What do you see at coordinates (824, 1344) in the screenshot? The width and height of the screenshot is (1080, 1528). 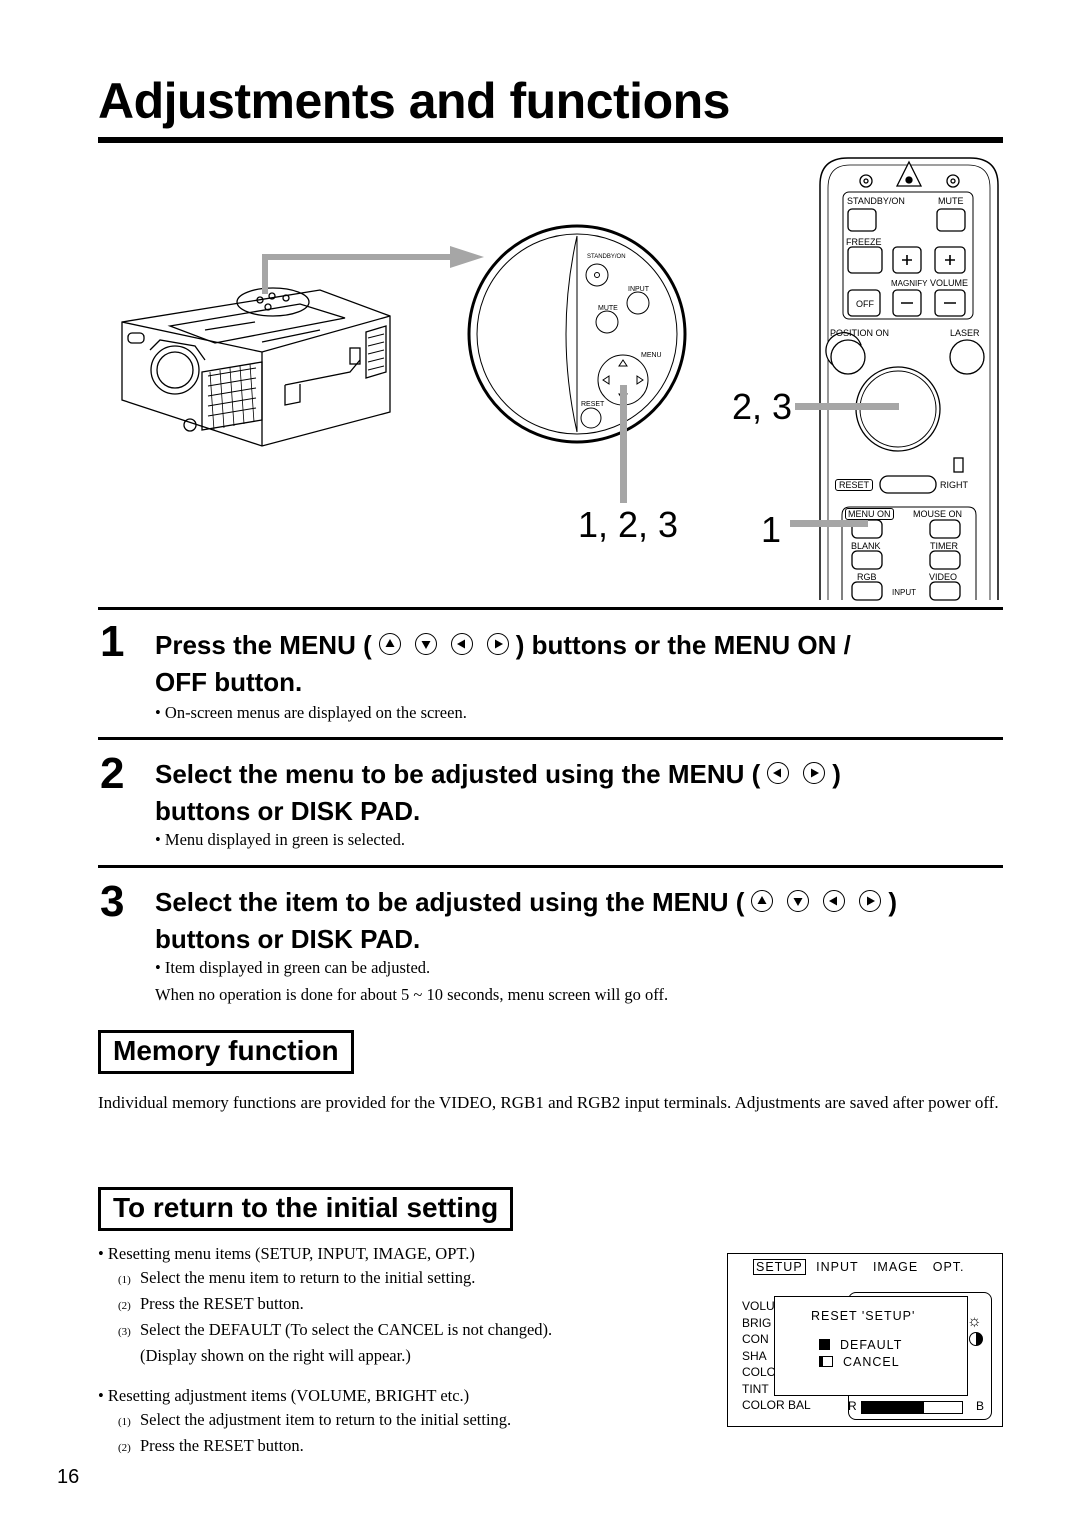 I see `selected-square-icon` at bounding box center [824, 1344].